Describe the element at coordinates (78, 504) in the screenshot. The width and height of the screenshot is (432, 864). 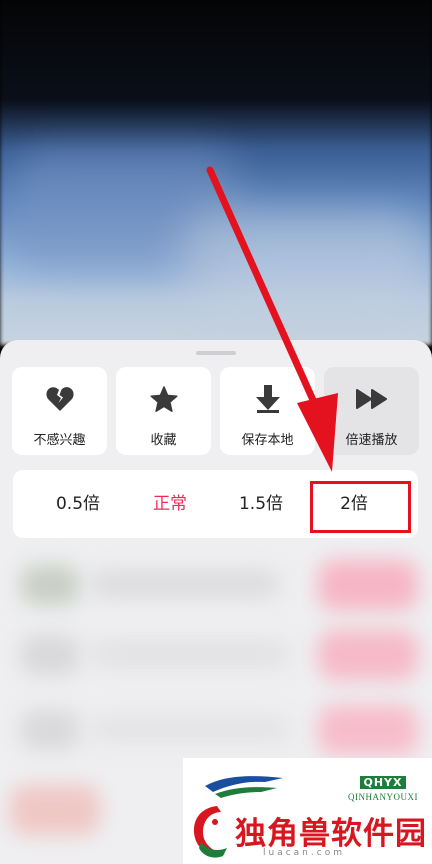
I see `speed-option-0.5x: 0.5倍` at that location.